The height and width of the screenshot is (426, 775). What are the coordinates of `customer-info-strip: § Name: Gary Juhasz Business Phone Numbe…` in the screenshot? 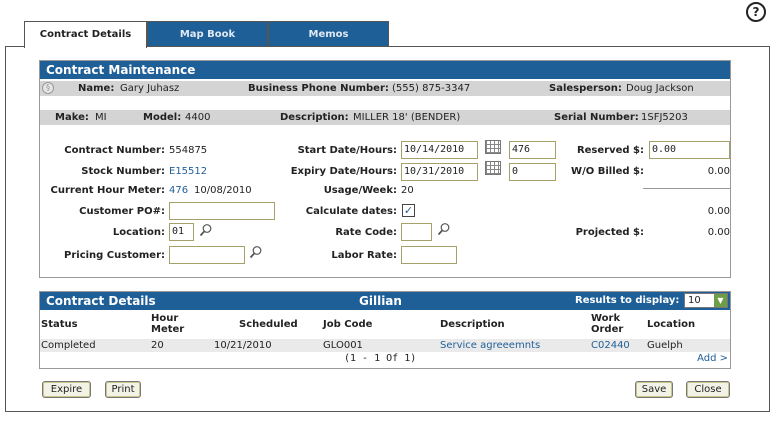 It's located at (385, 88).